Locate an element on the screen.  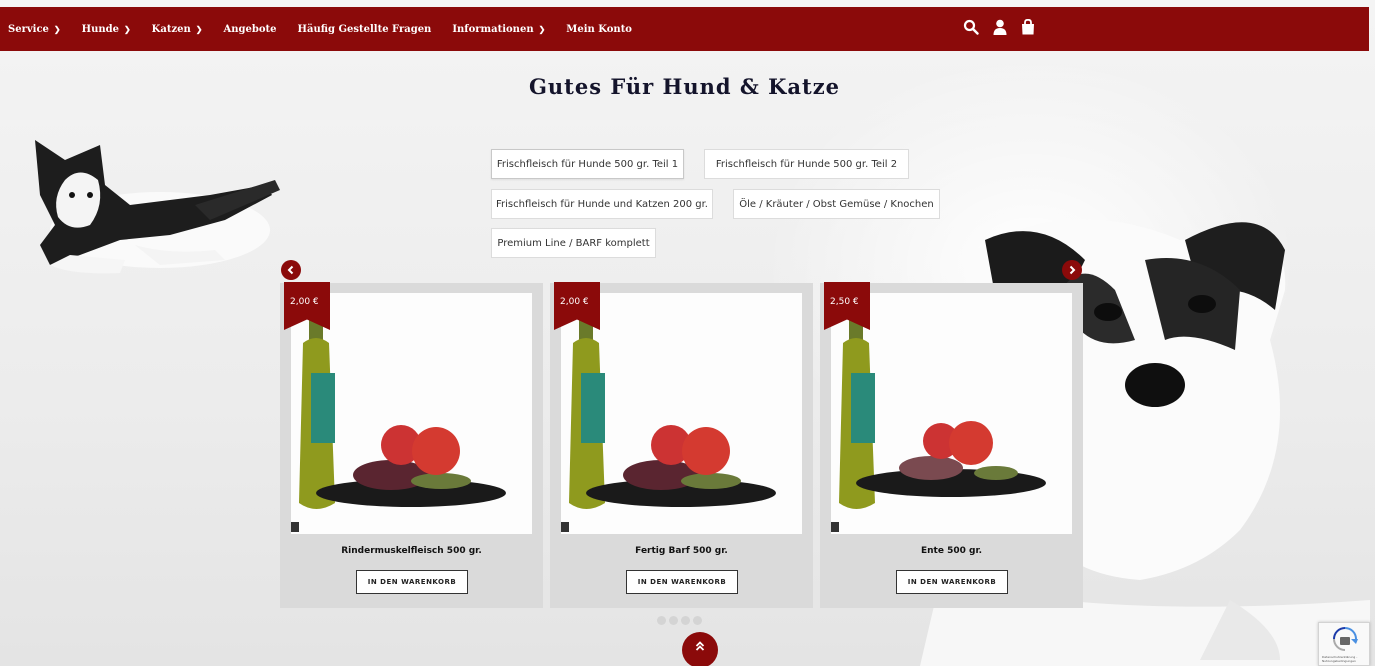
nav-item-faq: Häufig Gestellte Fragen is located at coordinates (365, 29).